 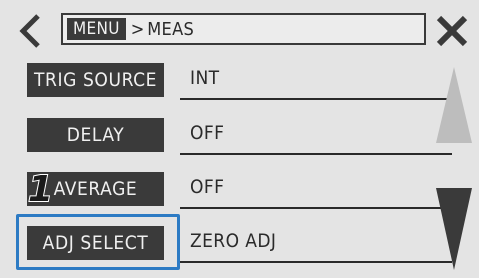 I want to click on menu-breadcrumb-button: MENU, so click(x=96, y=29).